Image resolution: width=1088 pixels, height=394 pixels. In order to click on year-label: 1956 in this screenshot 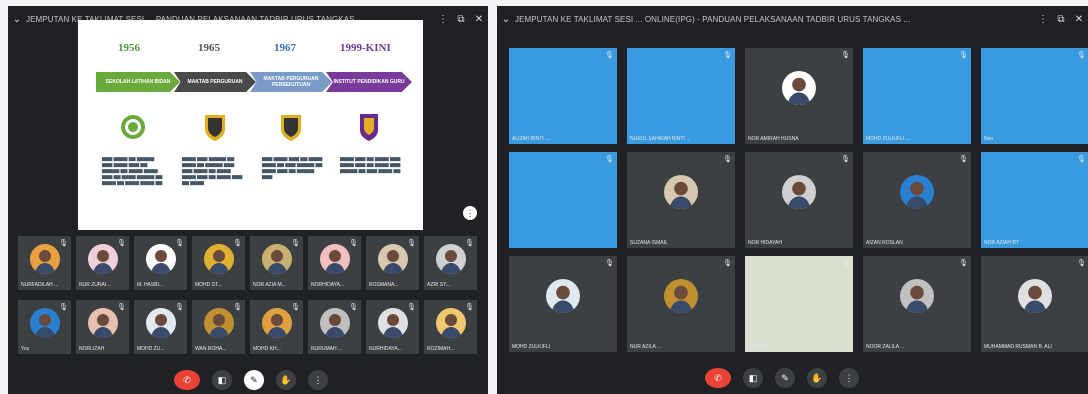, I will do `click(129, 48)`.